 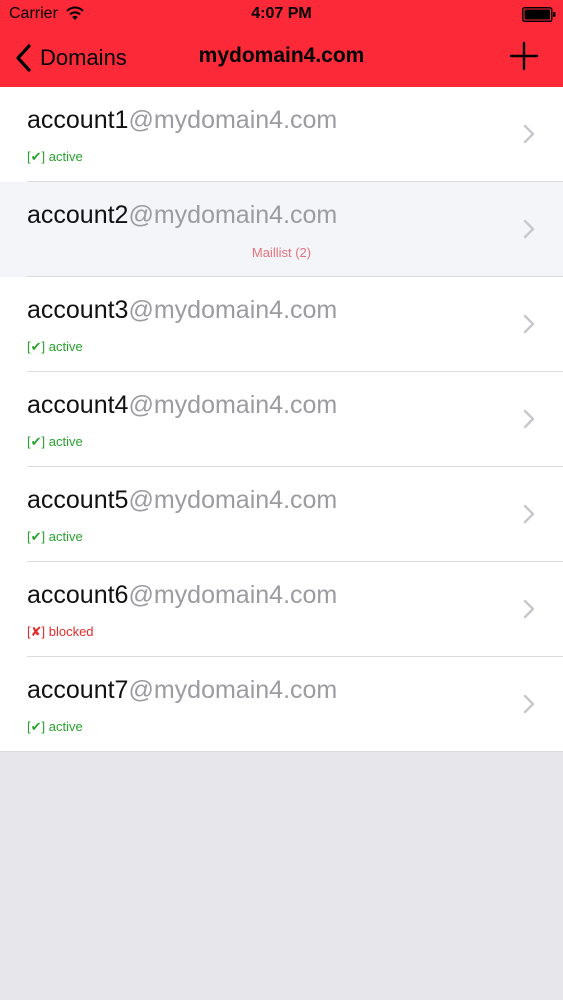 I want to click on account-address: account4@mydomain4.com, so click(x=182, y=405).